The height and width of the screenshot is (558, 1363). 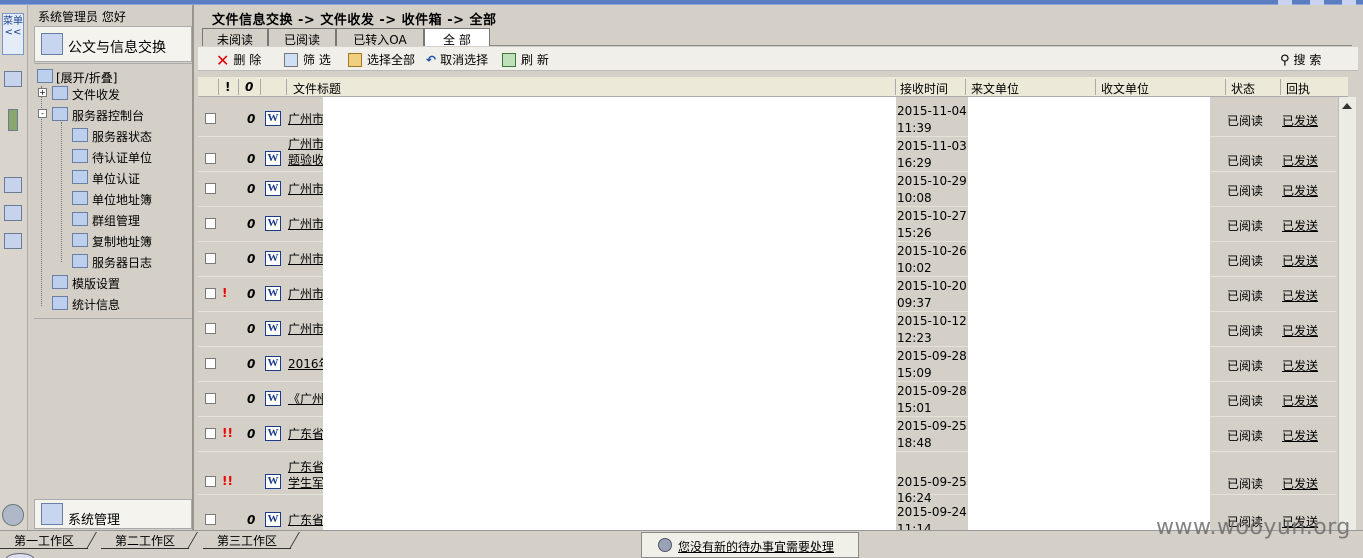 I want to click on tree-item-server-log: 服务器日志, so click(x=112, y=262).